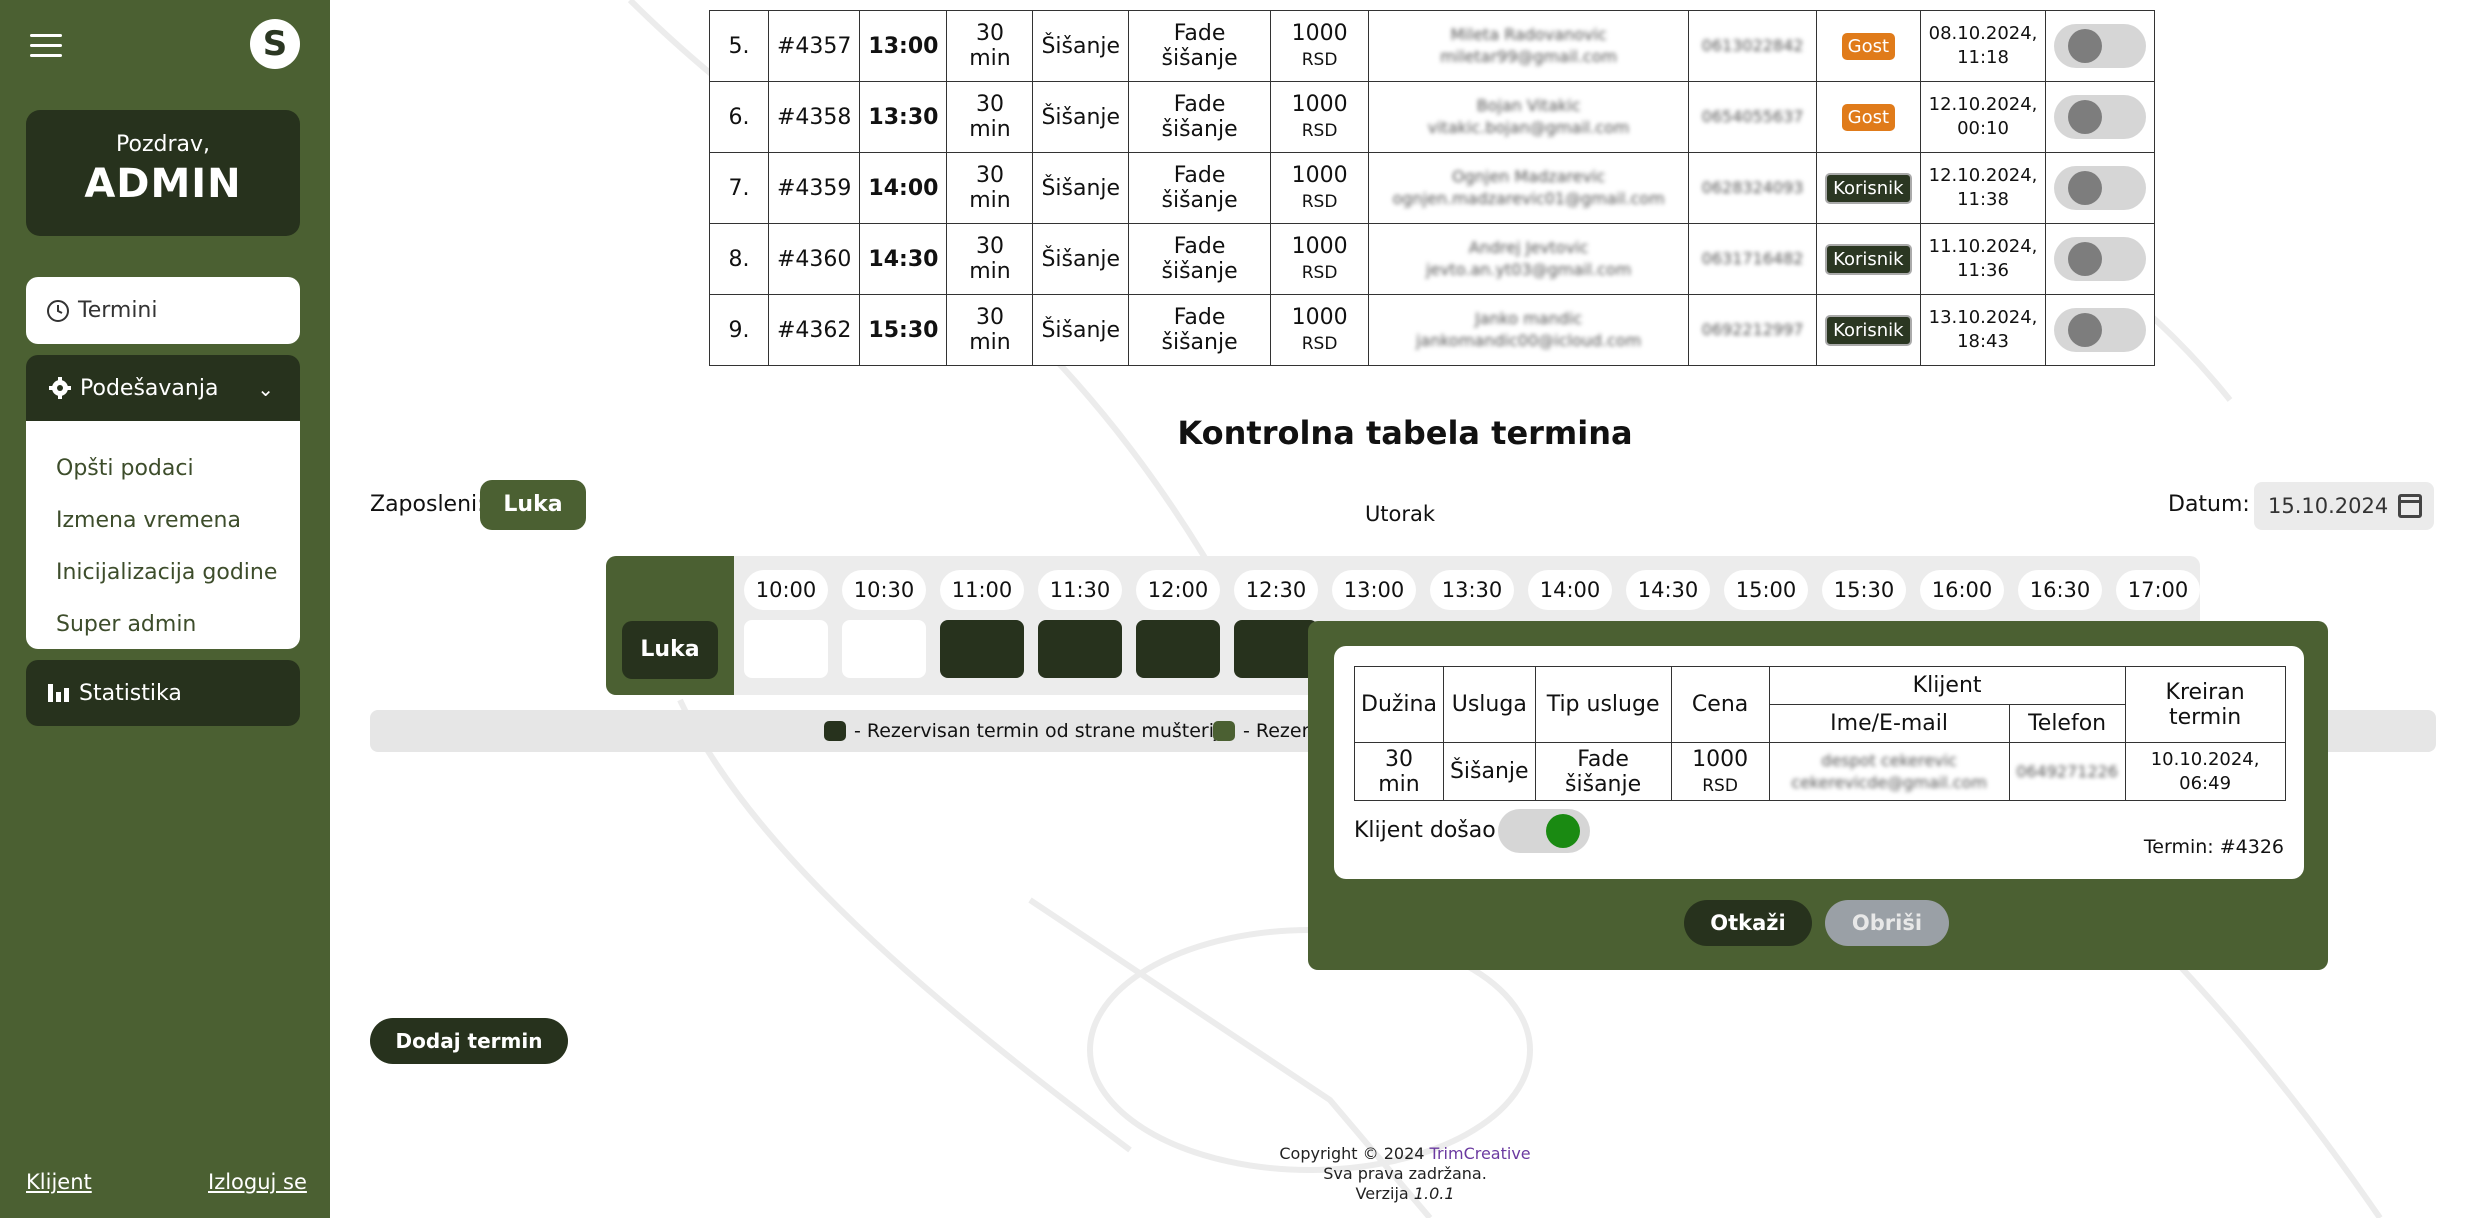  I want to click on add-appointment-button: Dodaj termin, so click(469, 1041).